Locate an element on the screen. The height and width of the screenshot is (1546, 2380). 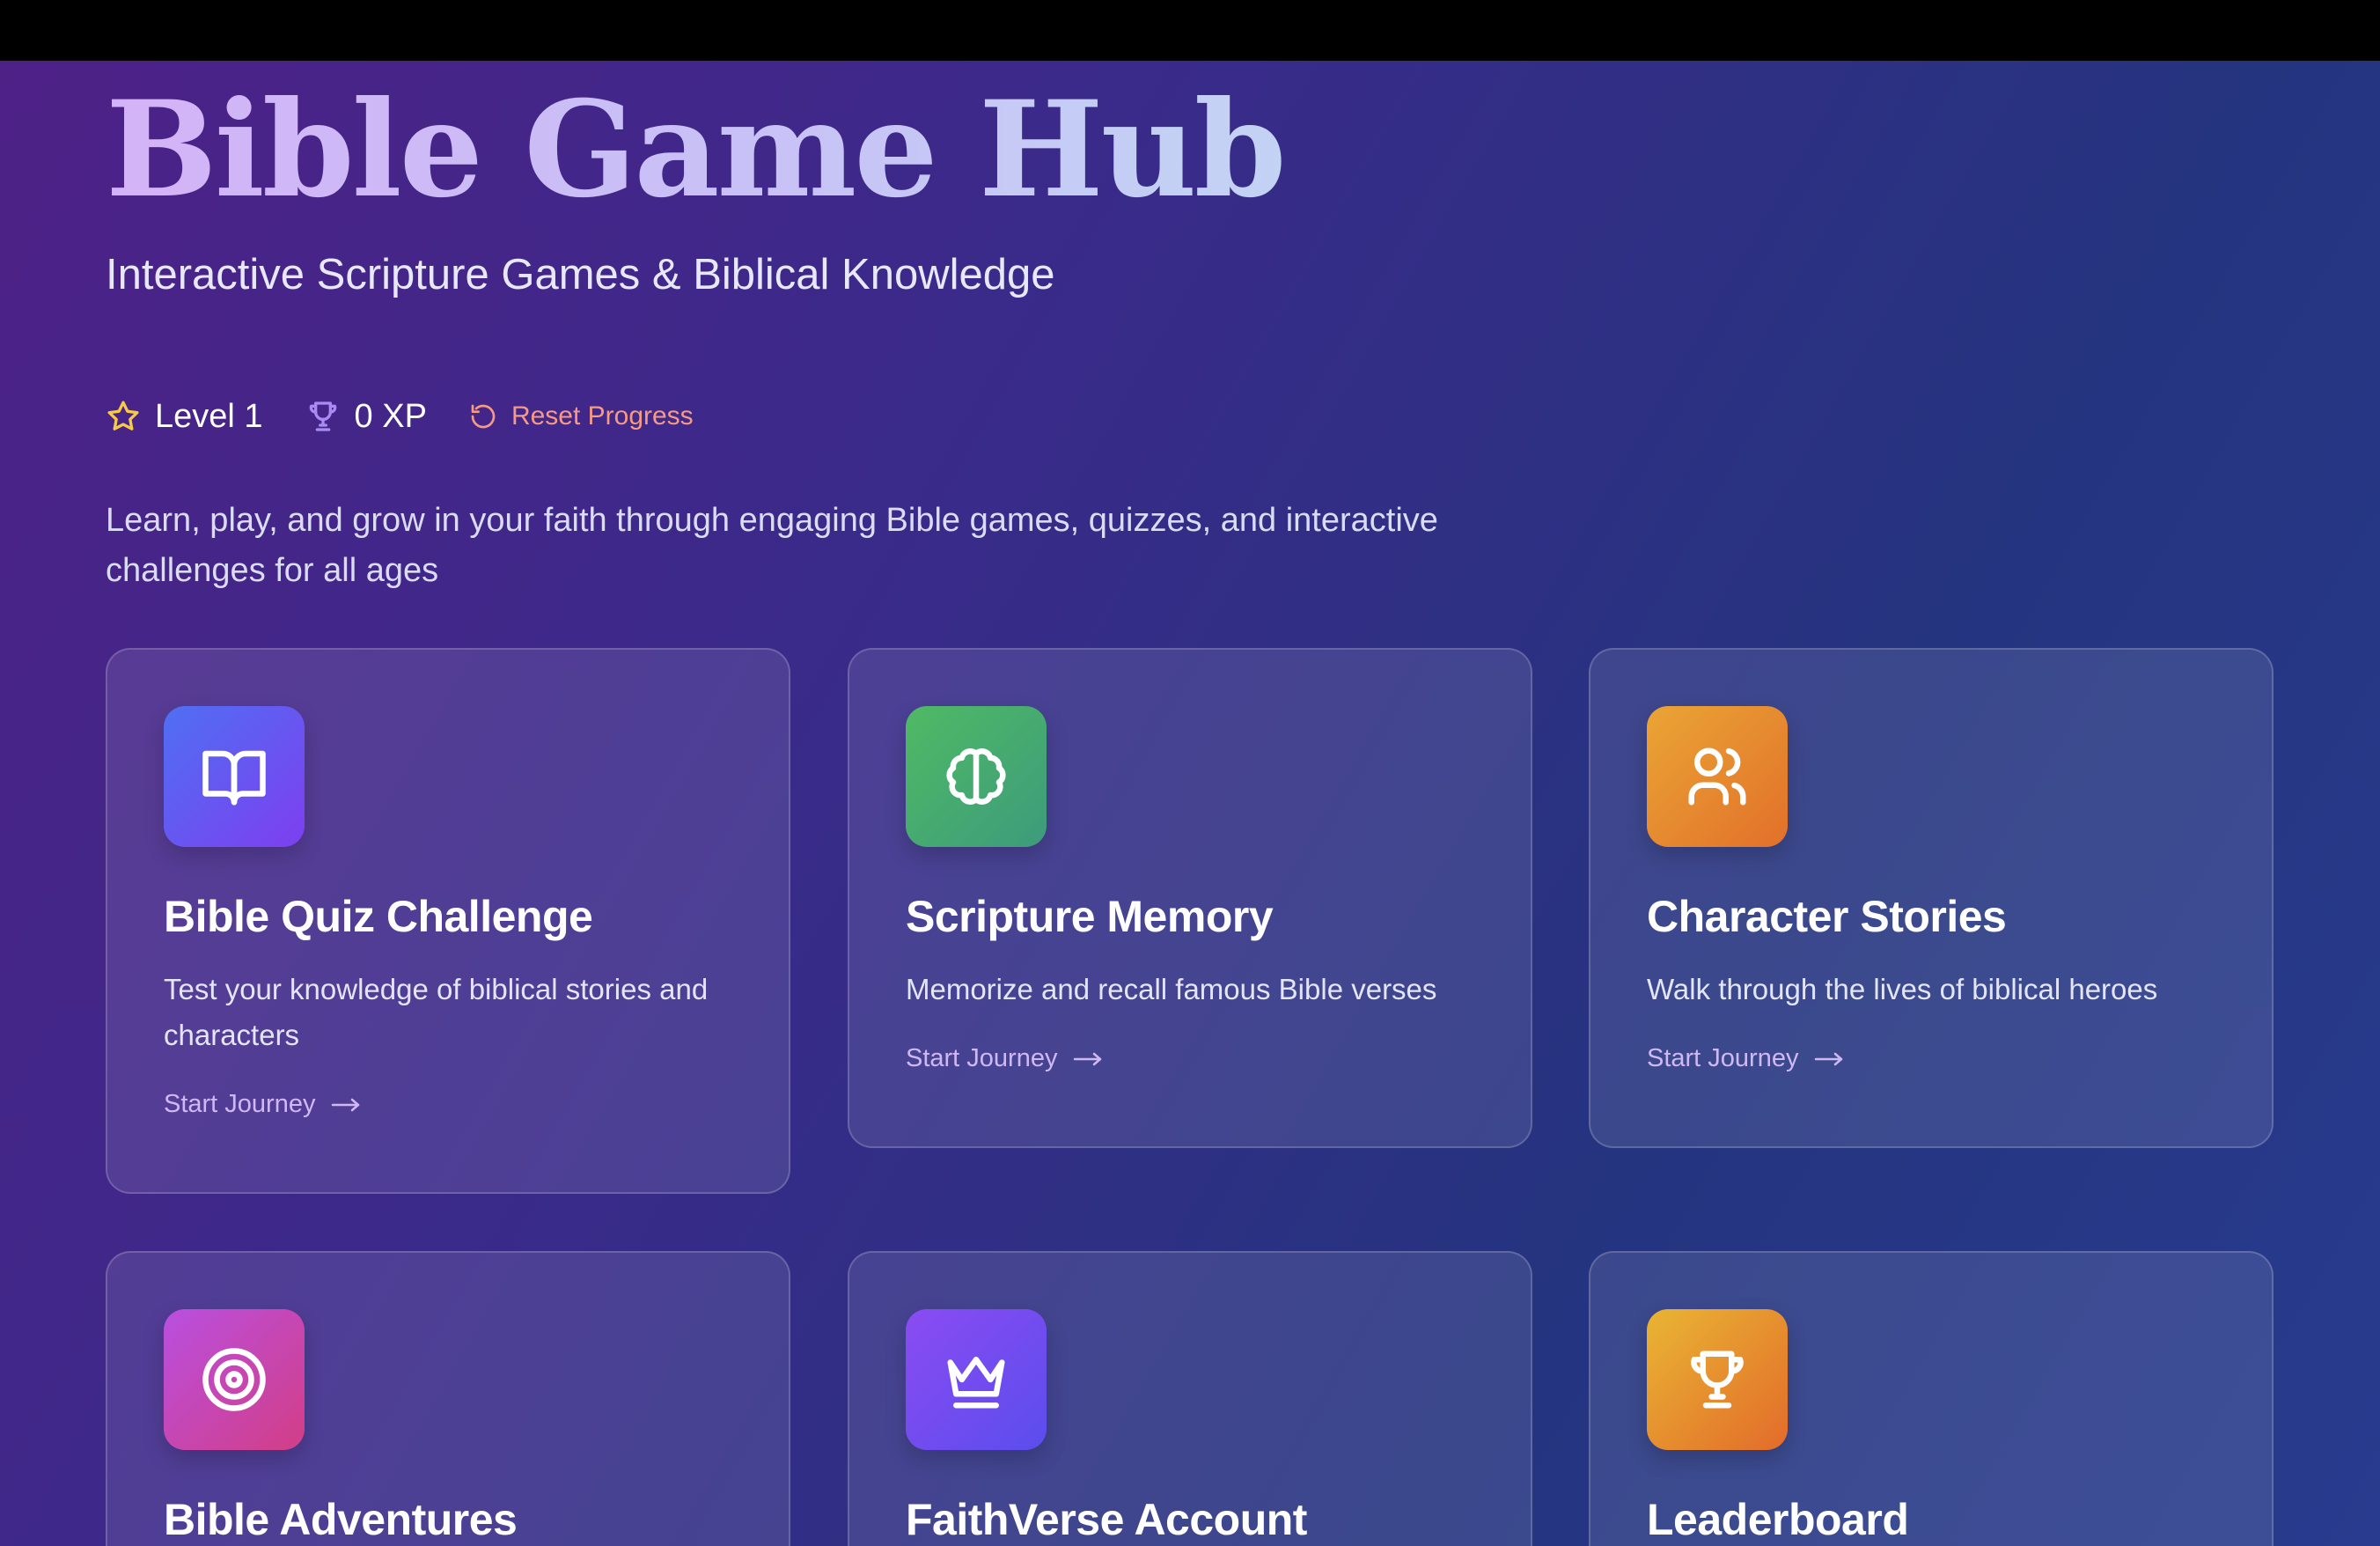
game-card-leaderboard: Leaderboard is located at coordinates (1931, 1398).